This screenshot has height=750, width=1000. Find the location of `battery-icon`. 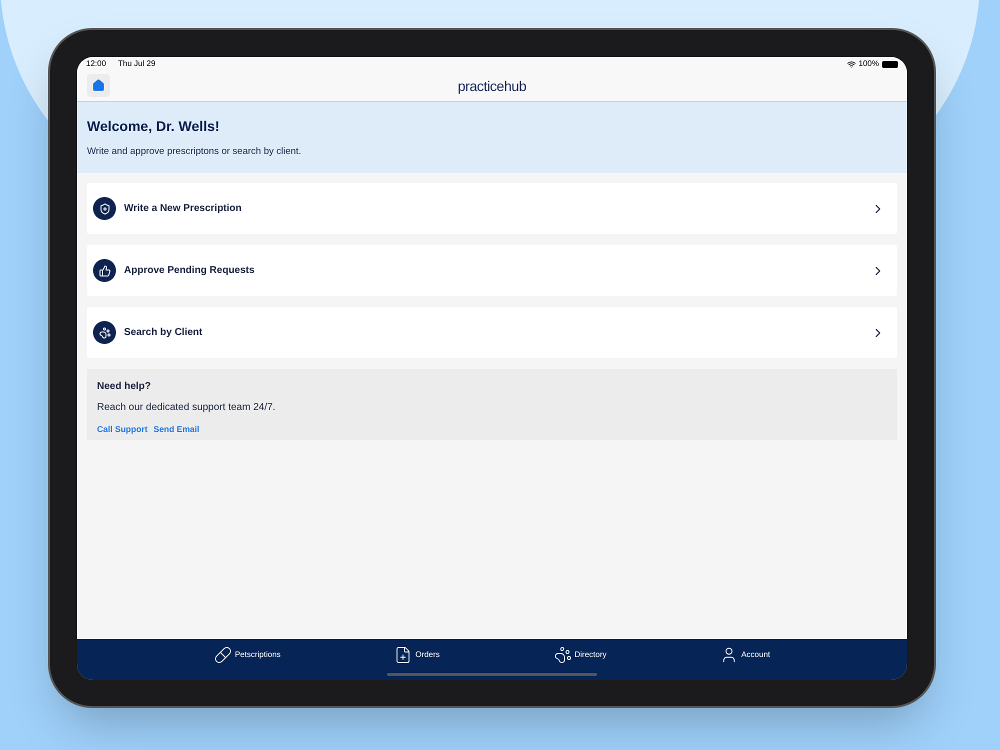

battery-icon is located at coordinates (890, 64).